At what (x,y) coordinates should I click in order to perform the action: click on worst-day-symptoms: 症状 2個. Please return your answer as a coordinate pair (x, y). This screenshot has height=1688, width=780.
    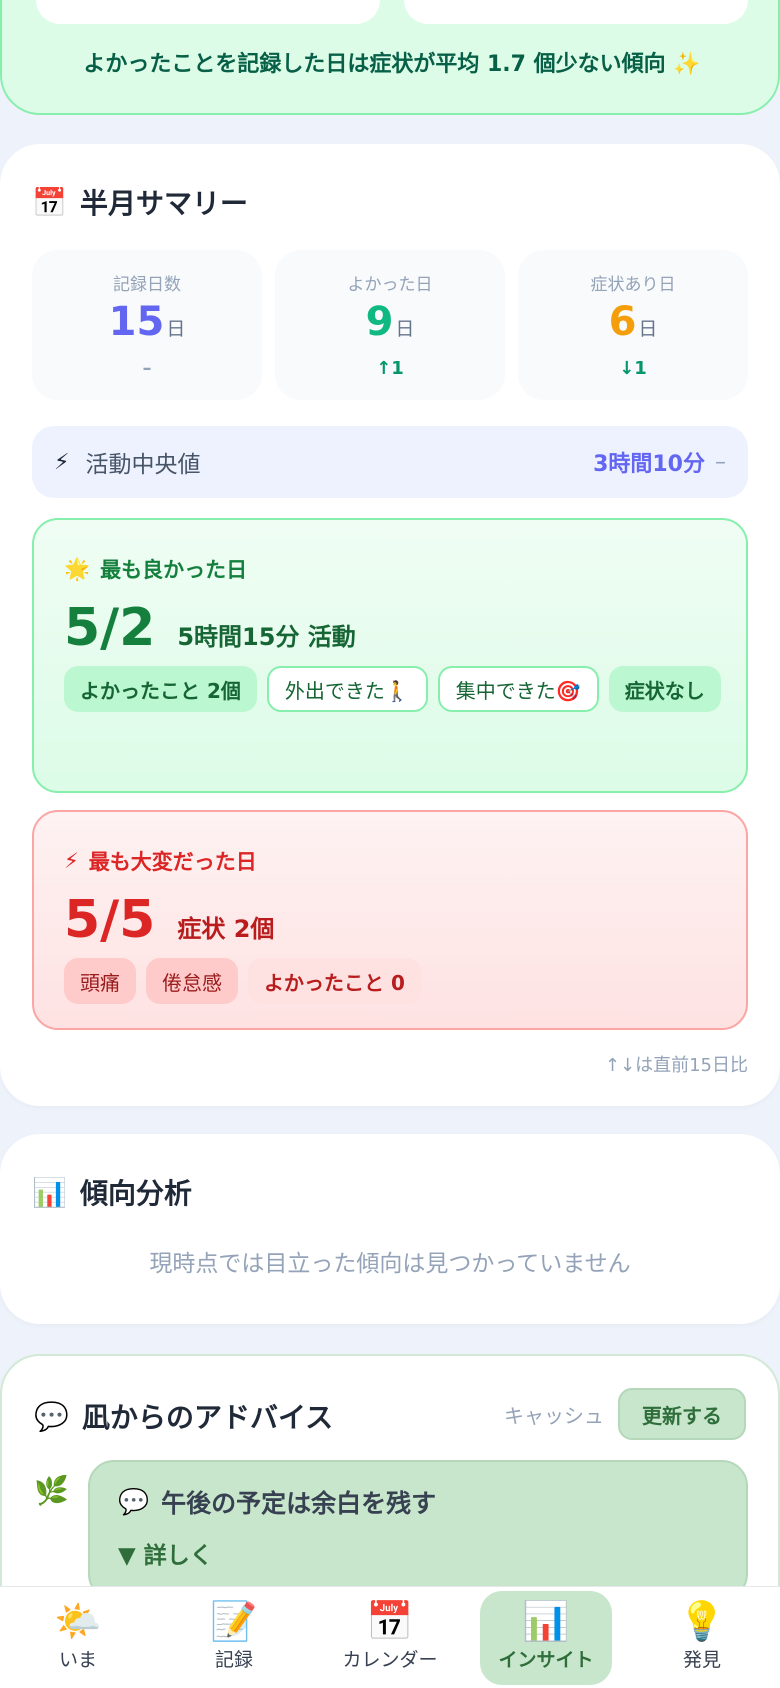
    Looking at the image, I should click on (226, 929).